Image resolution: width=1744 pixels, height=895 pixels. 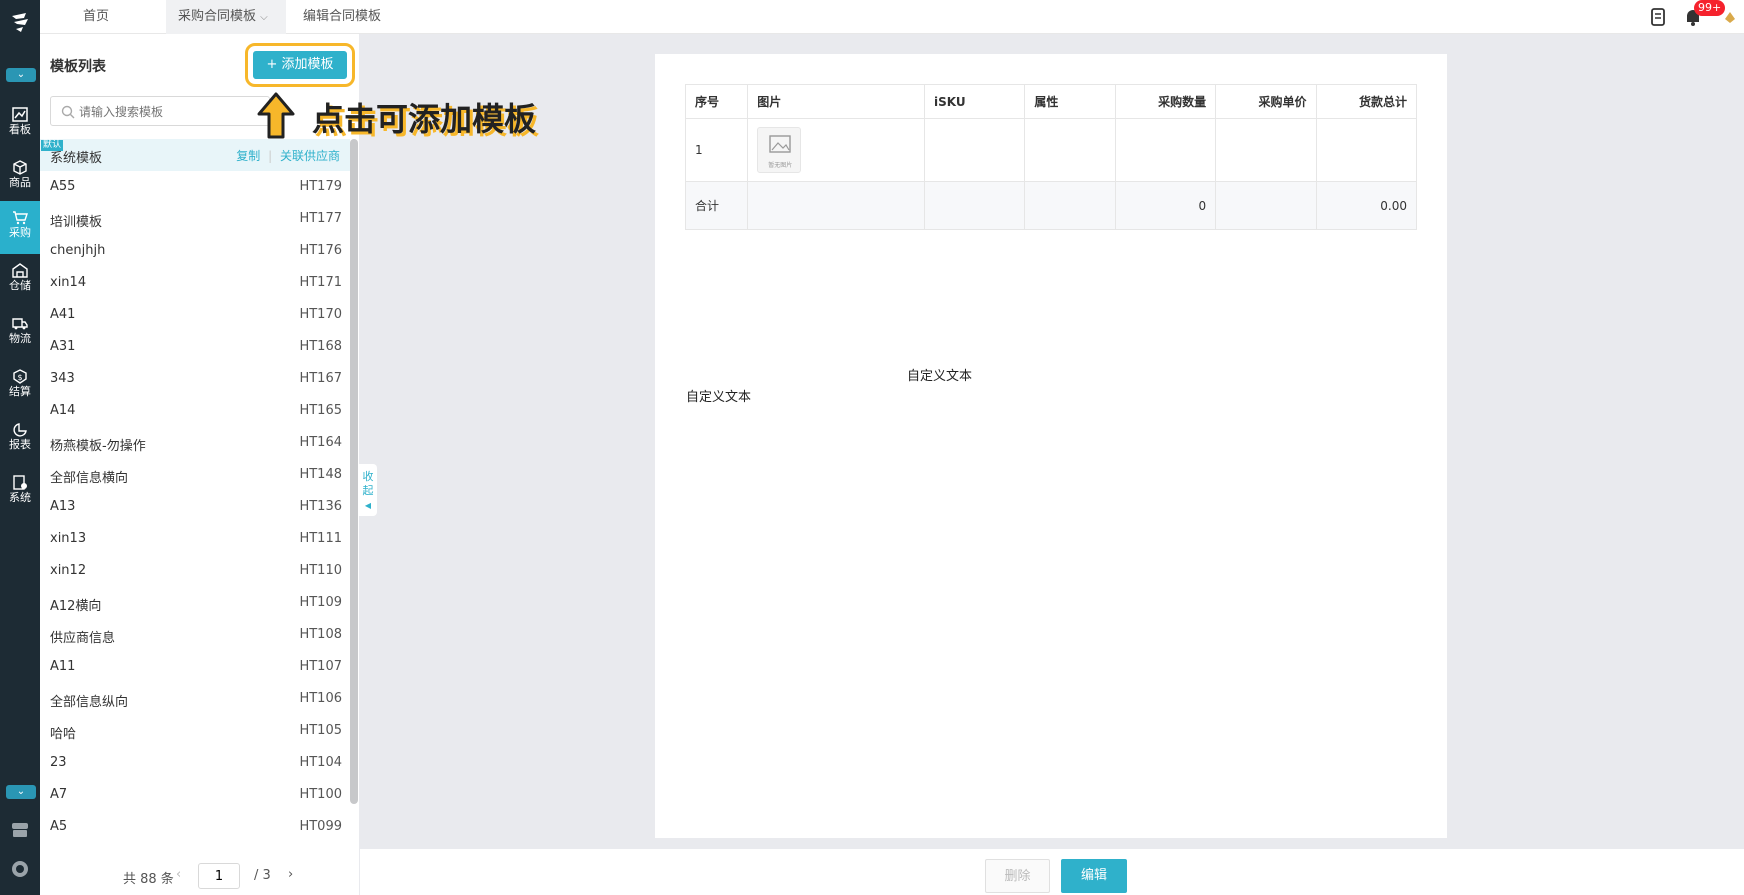 What do you see at coordinates (195, 507) in the screenshot?
I see `list-item: A13 HT136` at bounding box center [195, 507].